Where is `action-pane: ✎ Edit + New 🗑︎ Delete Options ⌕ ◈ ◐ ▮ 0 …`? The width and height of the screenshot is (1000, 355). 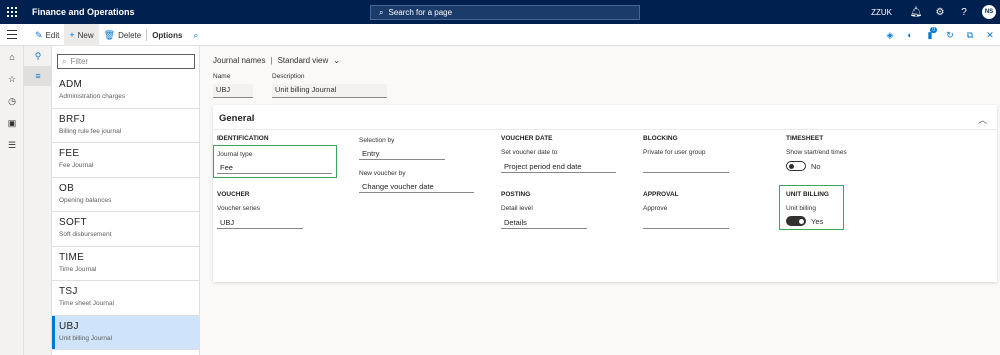
action-pane: ✎ Edit + New 🗑︎ Delete Options ⌕ ◈ ◐ ▮ 0 … is located at coordinates (500, 35).